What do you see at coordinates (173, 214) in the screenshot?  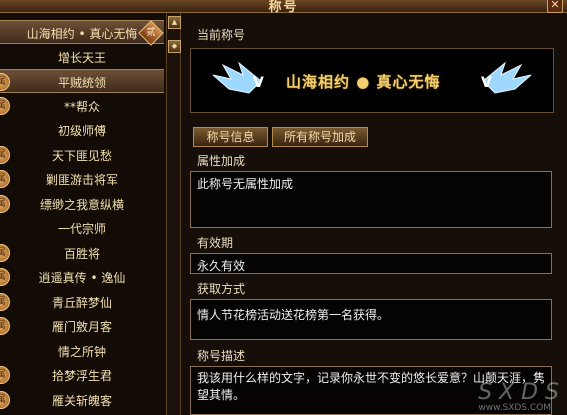 I see `list-scrollbar: ▲ ◆` at bounding box center [173, 214].